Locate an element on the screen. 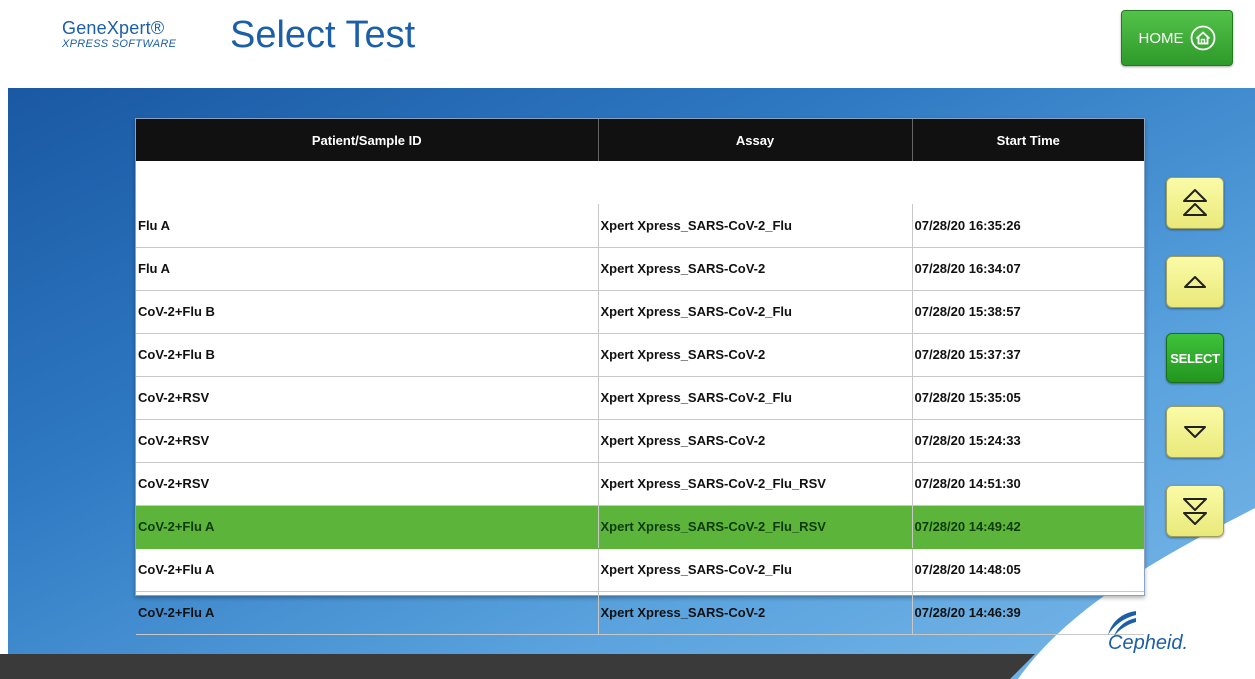 The width and height of the screenshot is (1255, 679). scroll-up-button is located at coordinates (1195, 282).